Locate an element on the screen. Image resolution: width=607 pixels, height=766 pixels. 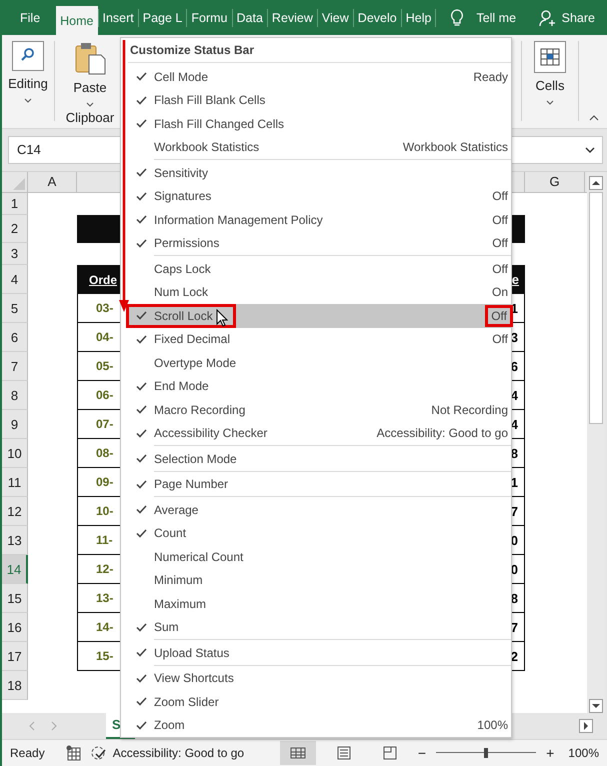
menu-item: Zoom 100% is located at coordinates (319, 725).